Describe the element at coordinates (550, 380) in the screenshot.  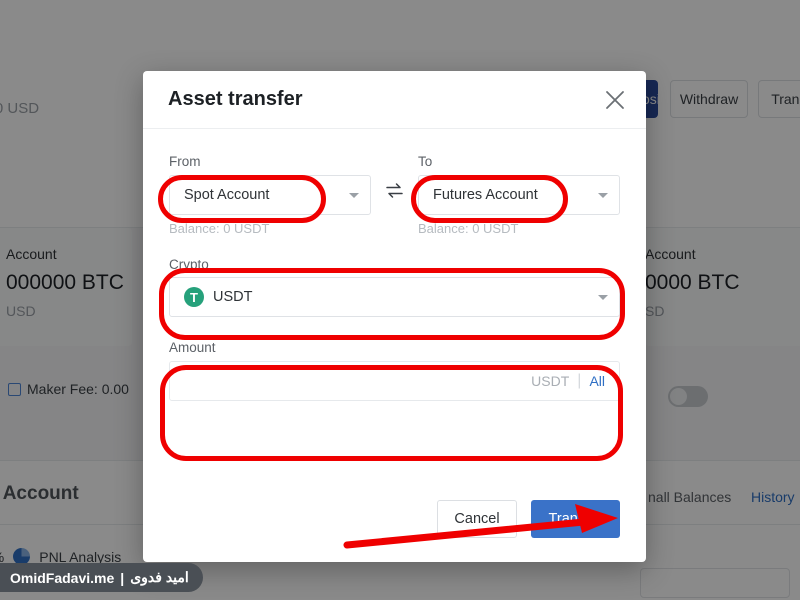
I see `amount-unit-label: USDT` at that location.